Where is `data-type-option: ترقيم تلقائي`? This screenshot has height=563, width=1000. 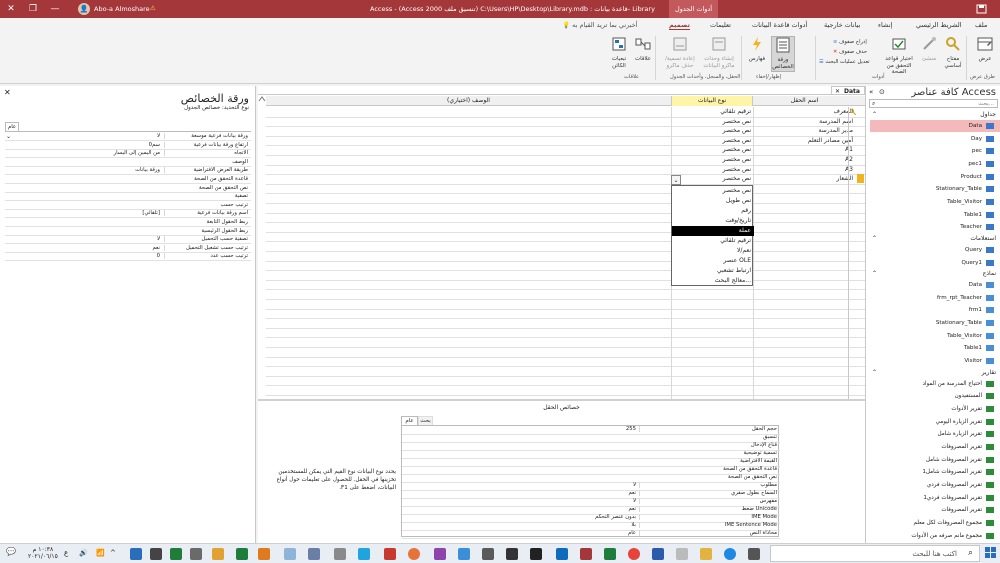 data-type-option: ترقيم تلقائي is located at coordinates (713, 241).